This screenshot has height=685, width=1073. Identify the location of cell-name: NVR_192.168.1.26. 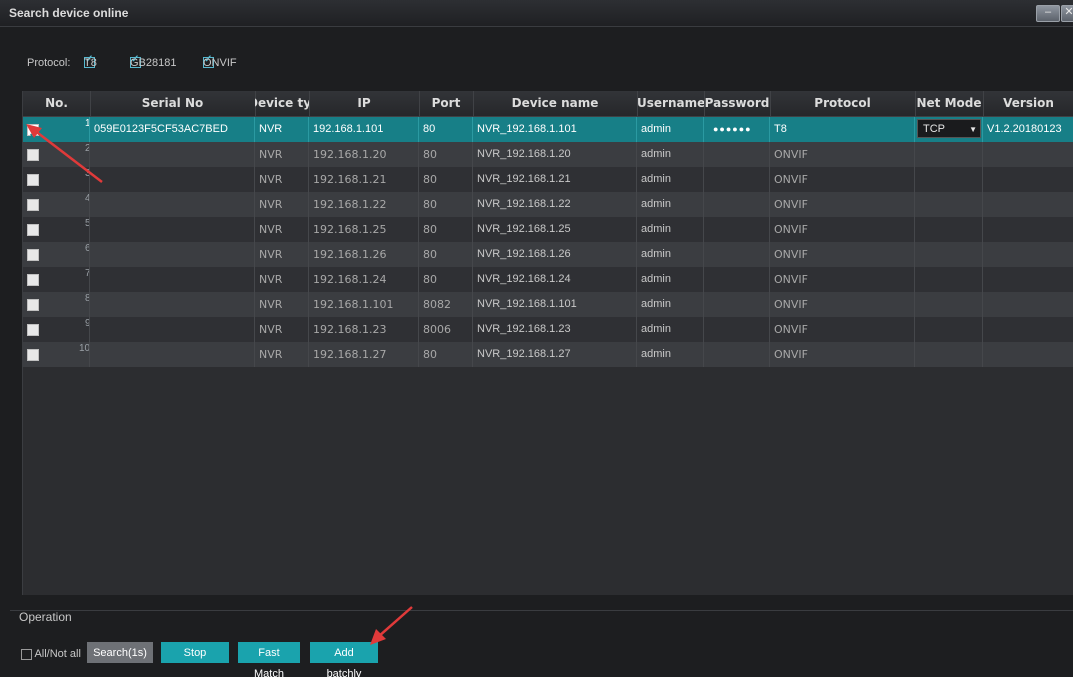
(555, 254).